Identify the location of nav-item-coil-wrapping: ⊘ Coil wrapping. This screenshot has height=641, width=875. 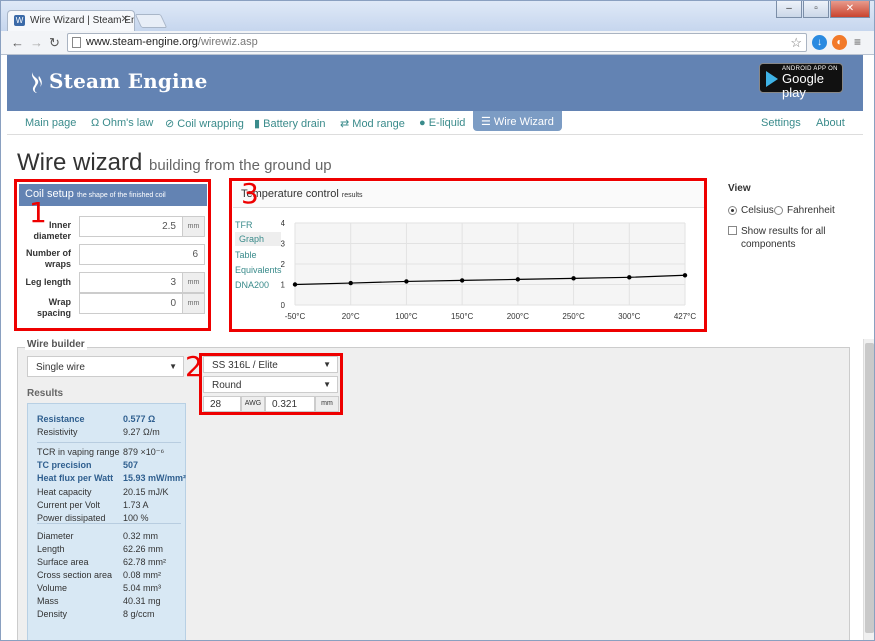
(204, 123).